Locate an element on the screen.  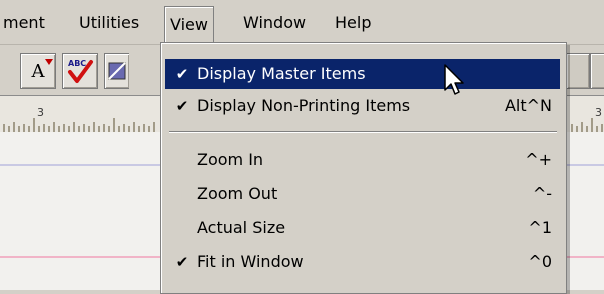
menu-document: ment is located at coordinates (25, 23).